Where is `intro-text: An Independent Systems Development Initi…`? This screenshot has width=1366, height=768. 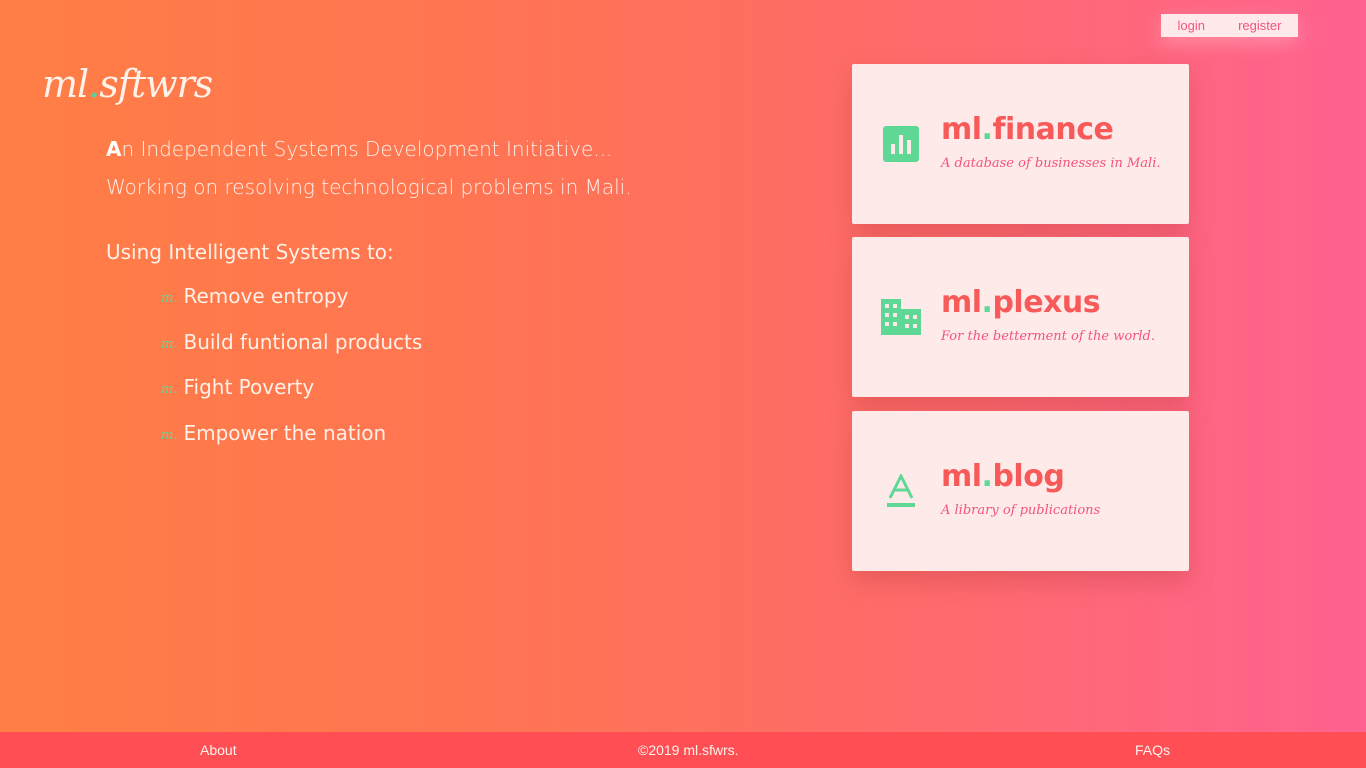 intro-text: An Independent Systems Development Initi… is located at coordinates (369, 168).